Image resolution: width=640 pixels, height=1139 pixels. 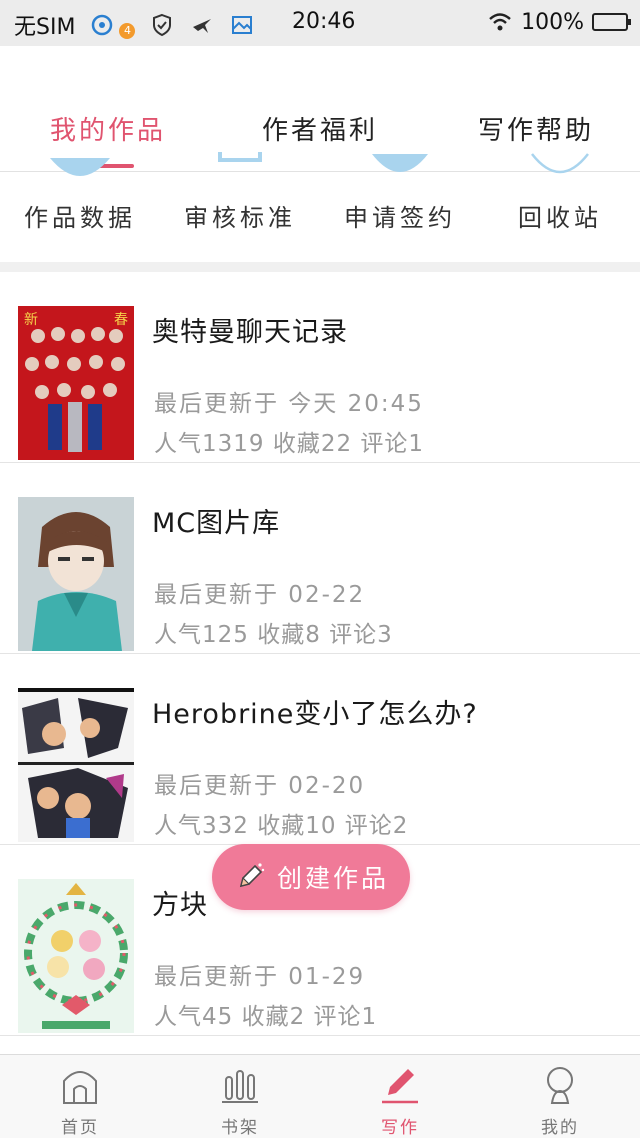 I want to click on shortcut-row: 作品数据 审核标准 申请签约 回收站, so click(x=320, y=207).